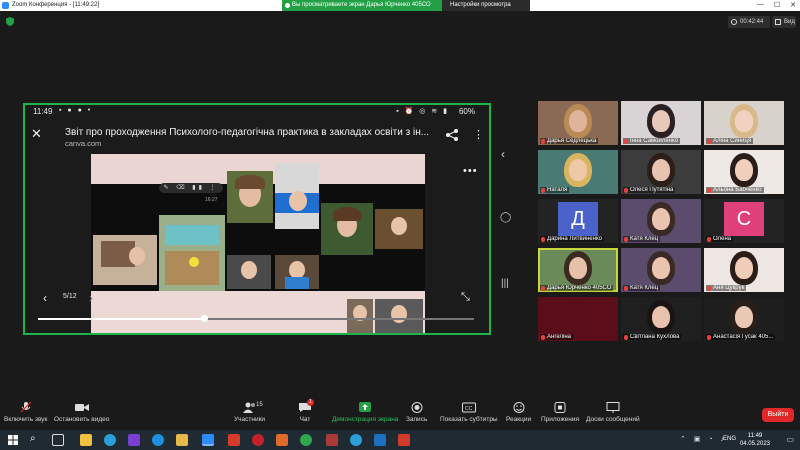 This screenshot has height=450, width=800. I want to click on folder-icon, so click(182, 440).